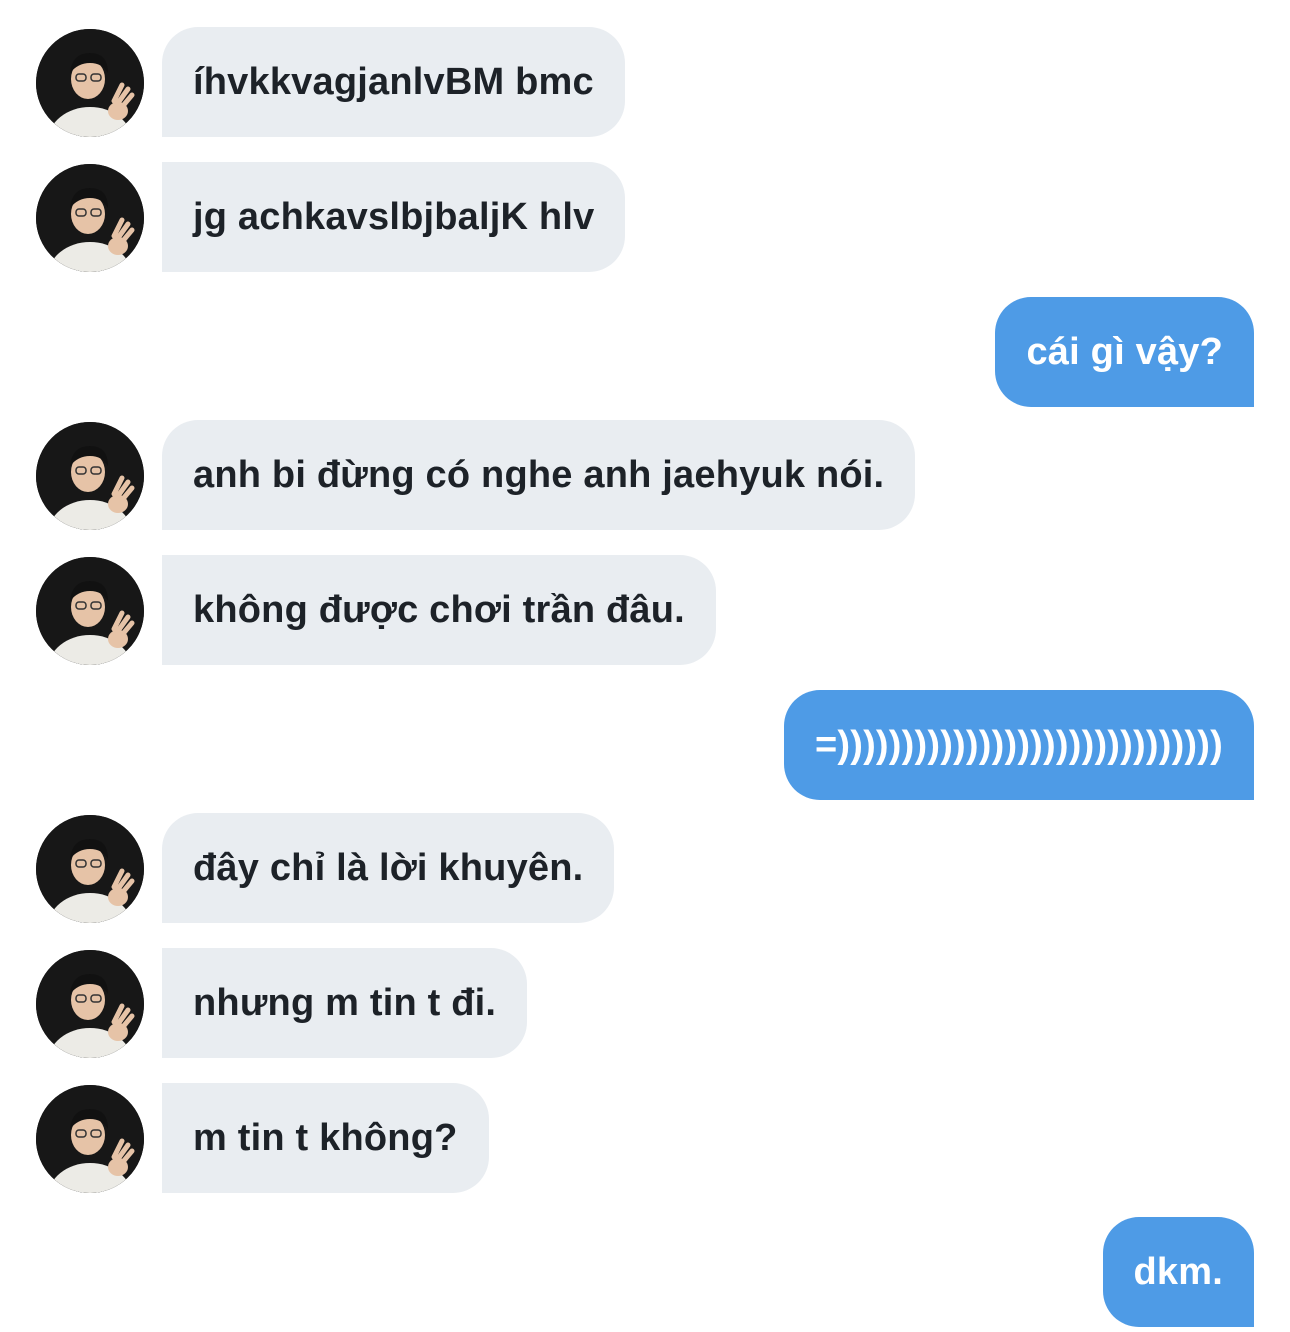 This screenshot has width=1290, height=1332. I want to click on message-text: đây chỉ là lời khuyên., so click(388, 867).